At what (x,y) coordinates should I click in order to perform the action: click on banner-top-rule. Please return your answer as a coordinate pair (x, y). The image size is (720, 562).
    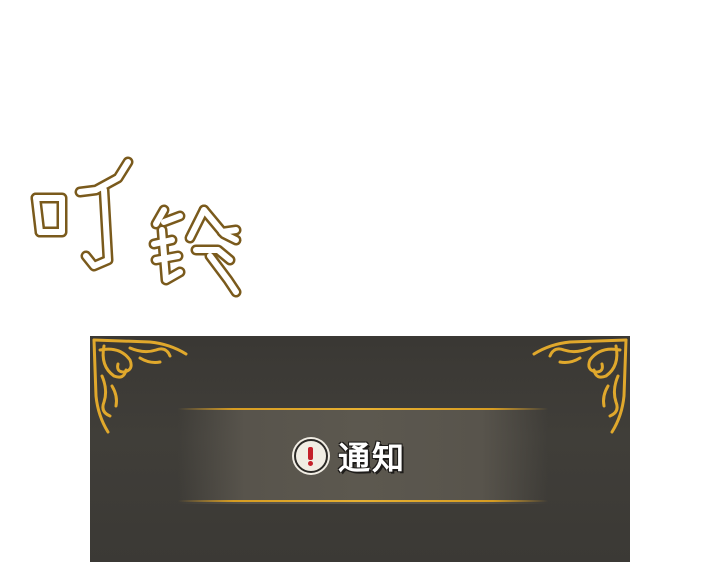
    Looking at the image, I should click on (363, 409).